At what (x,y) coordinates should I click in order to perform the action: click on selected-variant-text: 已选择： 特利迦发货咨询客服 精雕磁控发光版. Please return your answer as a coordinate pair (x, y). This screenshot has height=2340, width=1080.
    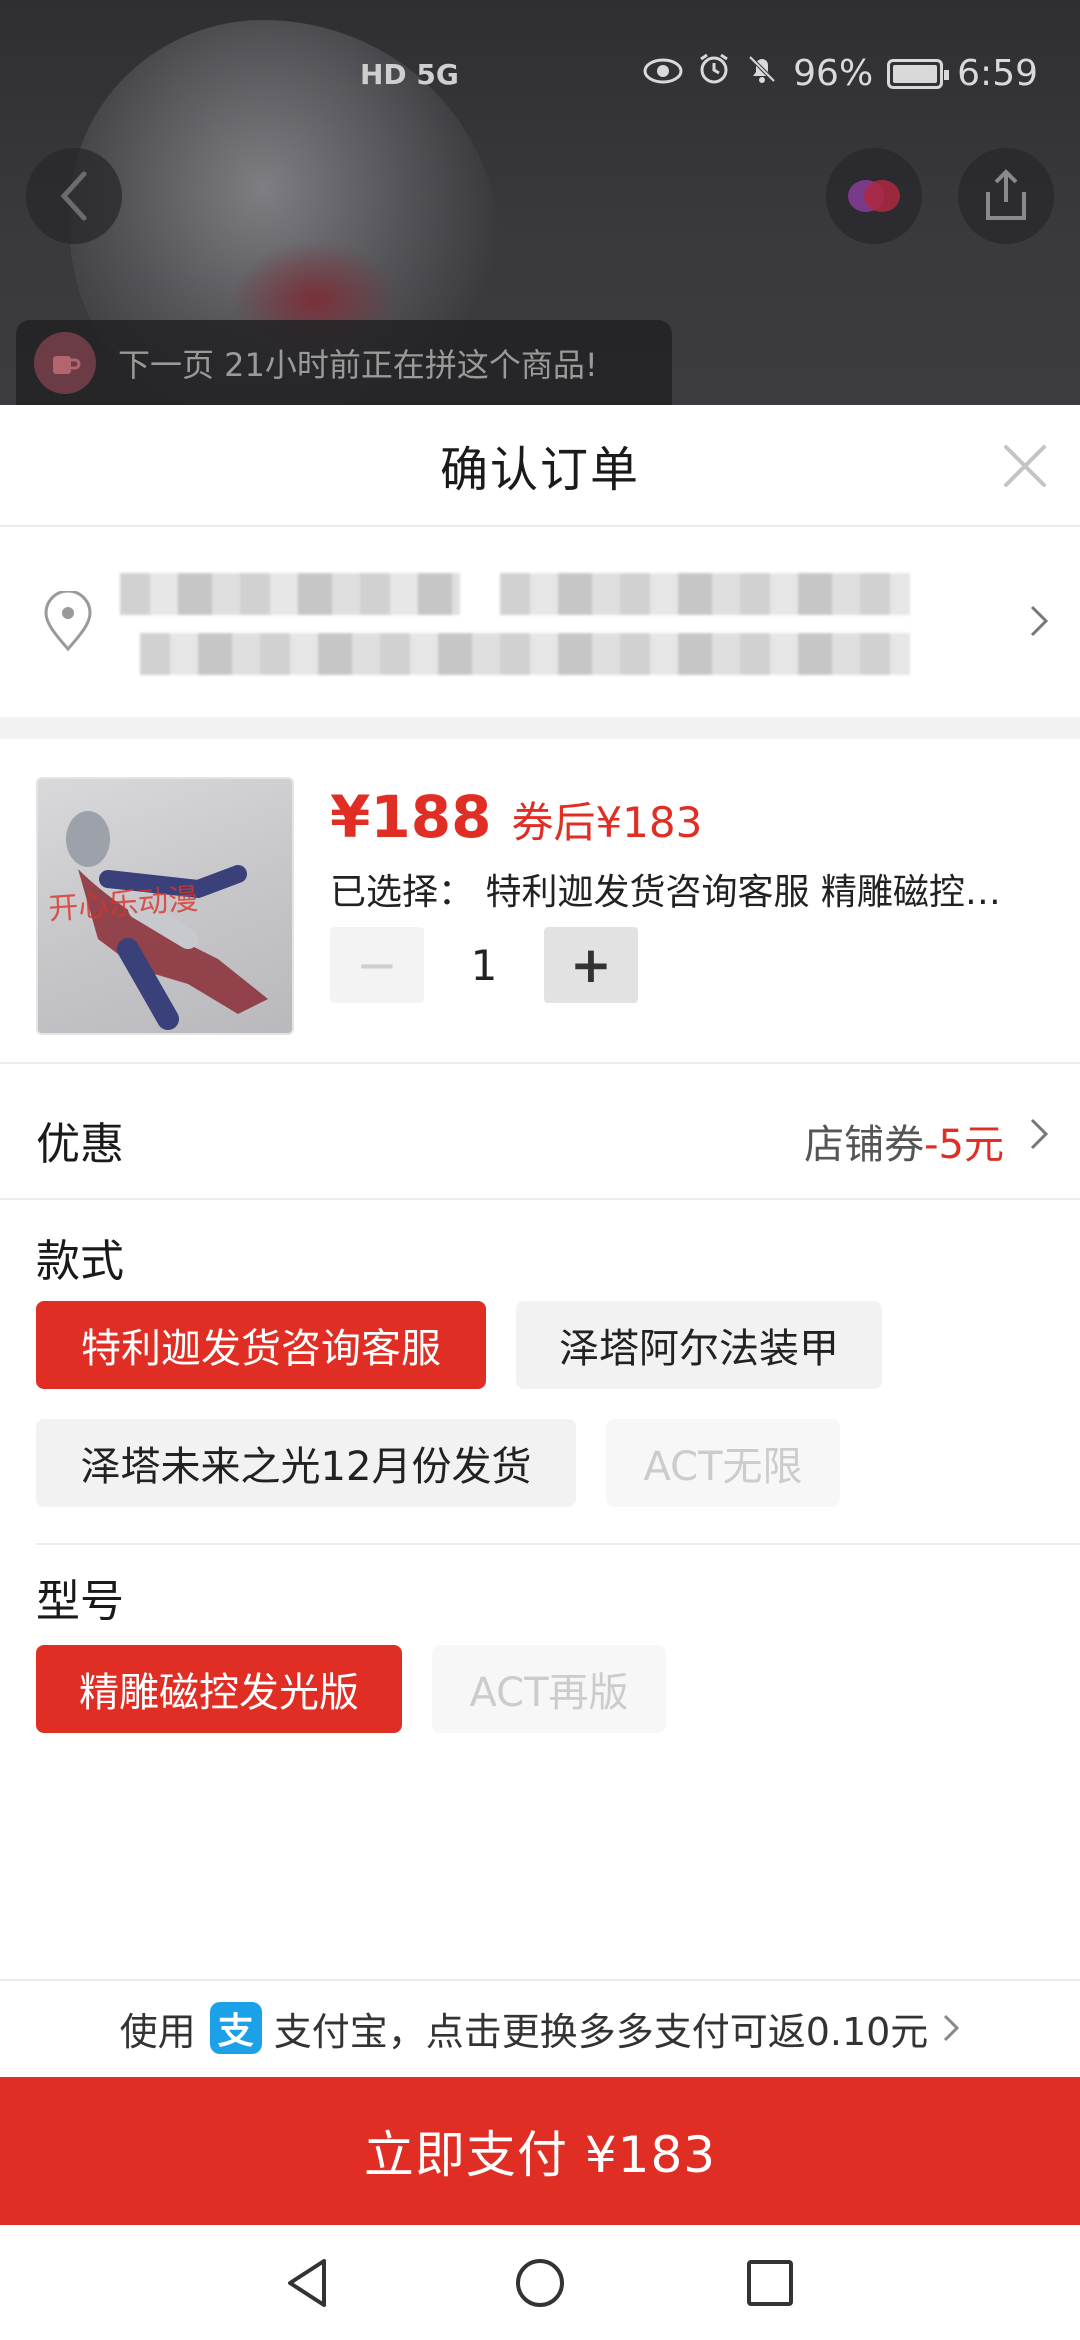
    Looking at the image, I should click on (680, 892).